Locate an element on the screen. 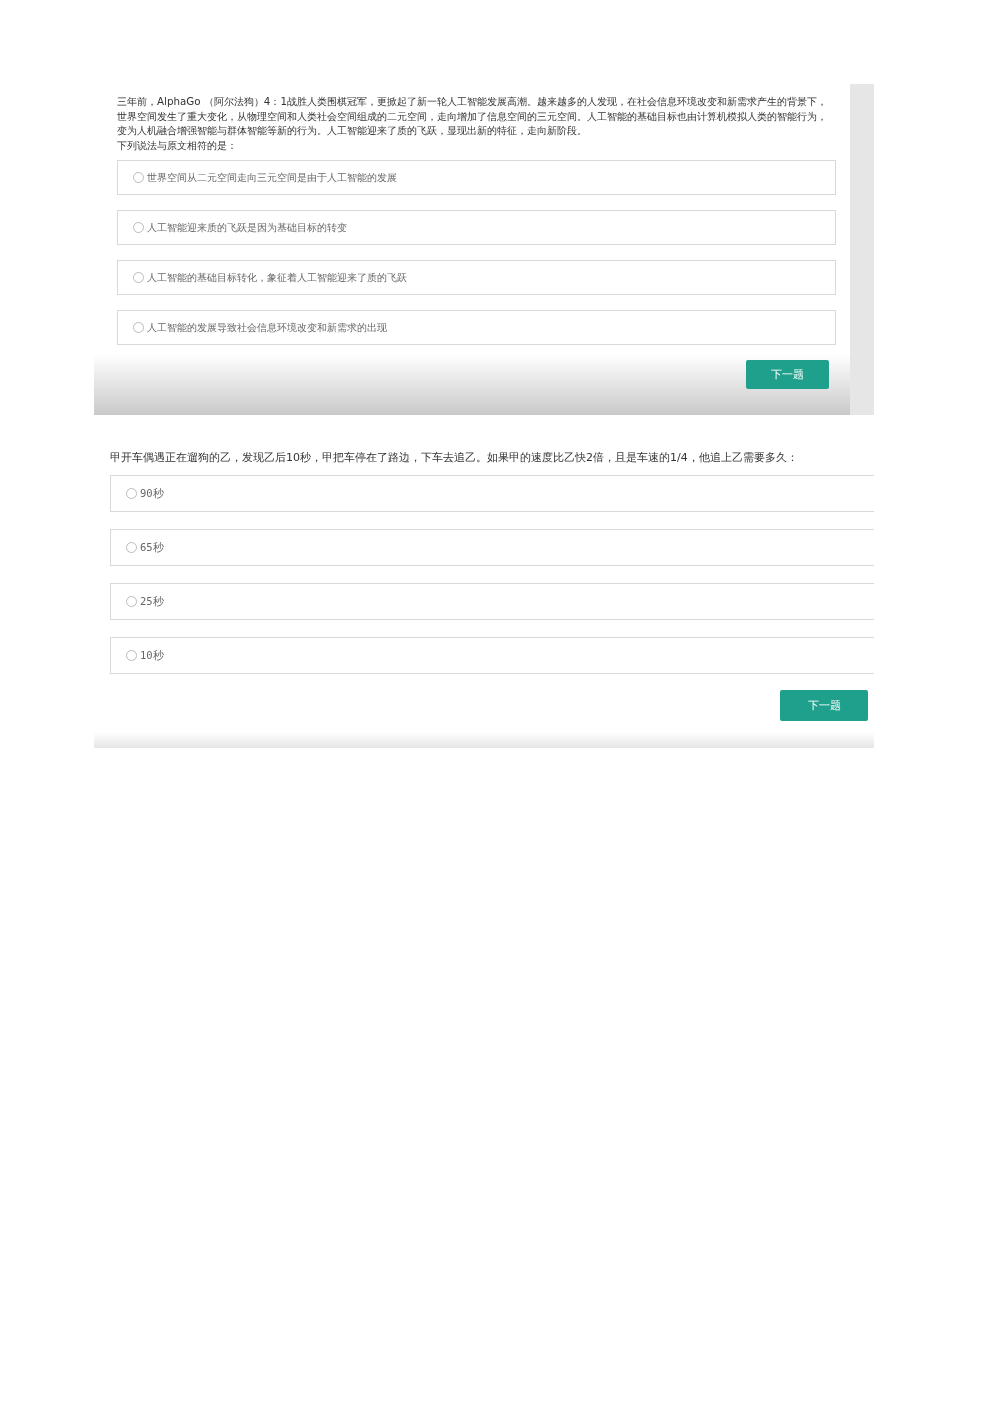  option-label: 90秒 is located at coordinates (152, 493).